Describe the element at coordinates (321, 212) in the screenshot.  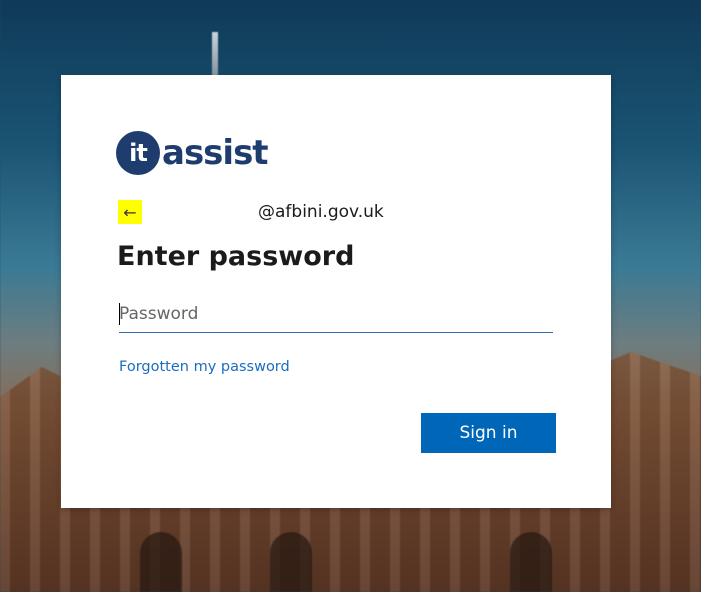
I see `account-email-domain: @afbini.gov.uk` at that location.